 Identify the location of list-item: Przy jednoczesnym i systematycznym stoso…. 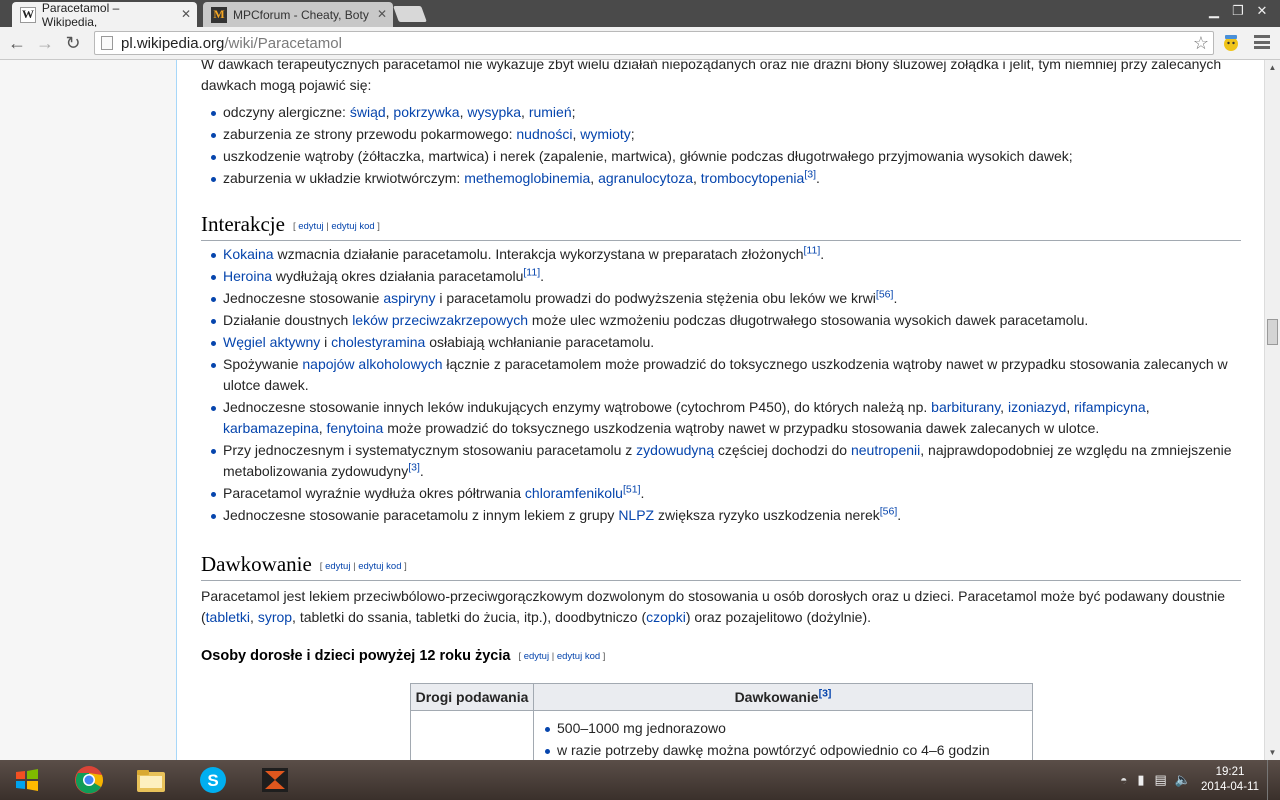
(721, 461).